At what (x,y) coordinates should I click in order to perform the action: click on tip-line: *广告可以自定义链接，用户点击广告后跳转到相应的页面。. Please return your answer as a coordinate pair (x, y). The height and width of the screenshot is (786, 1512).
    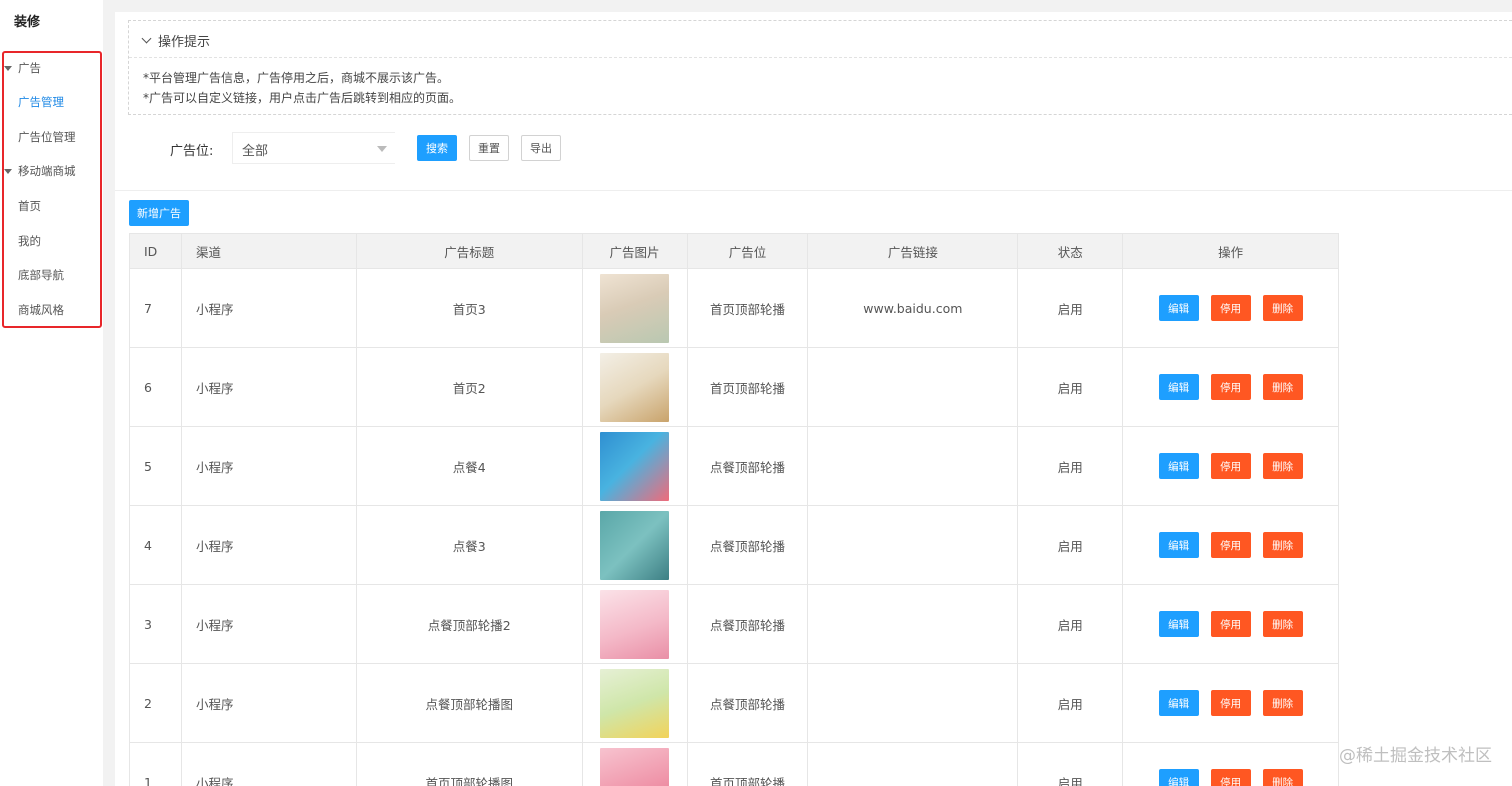
    Looking at the image, I should click on (302, 98).